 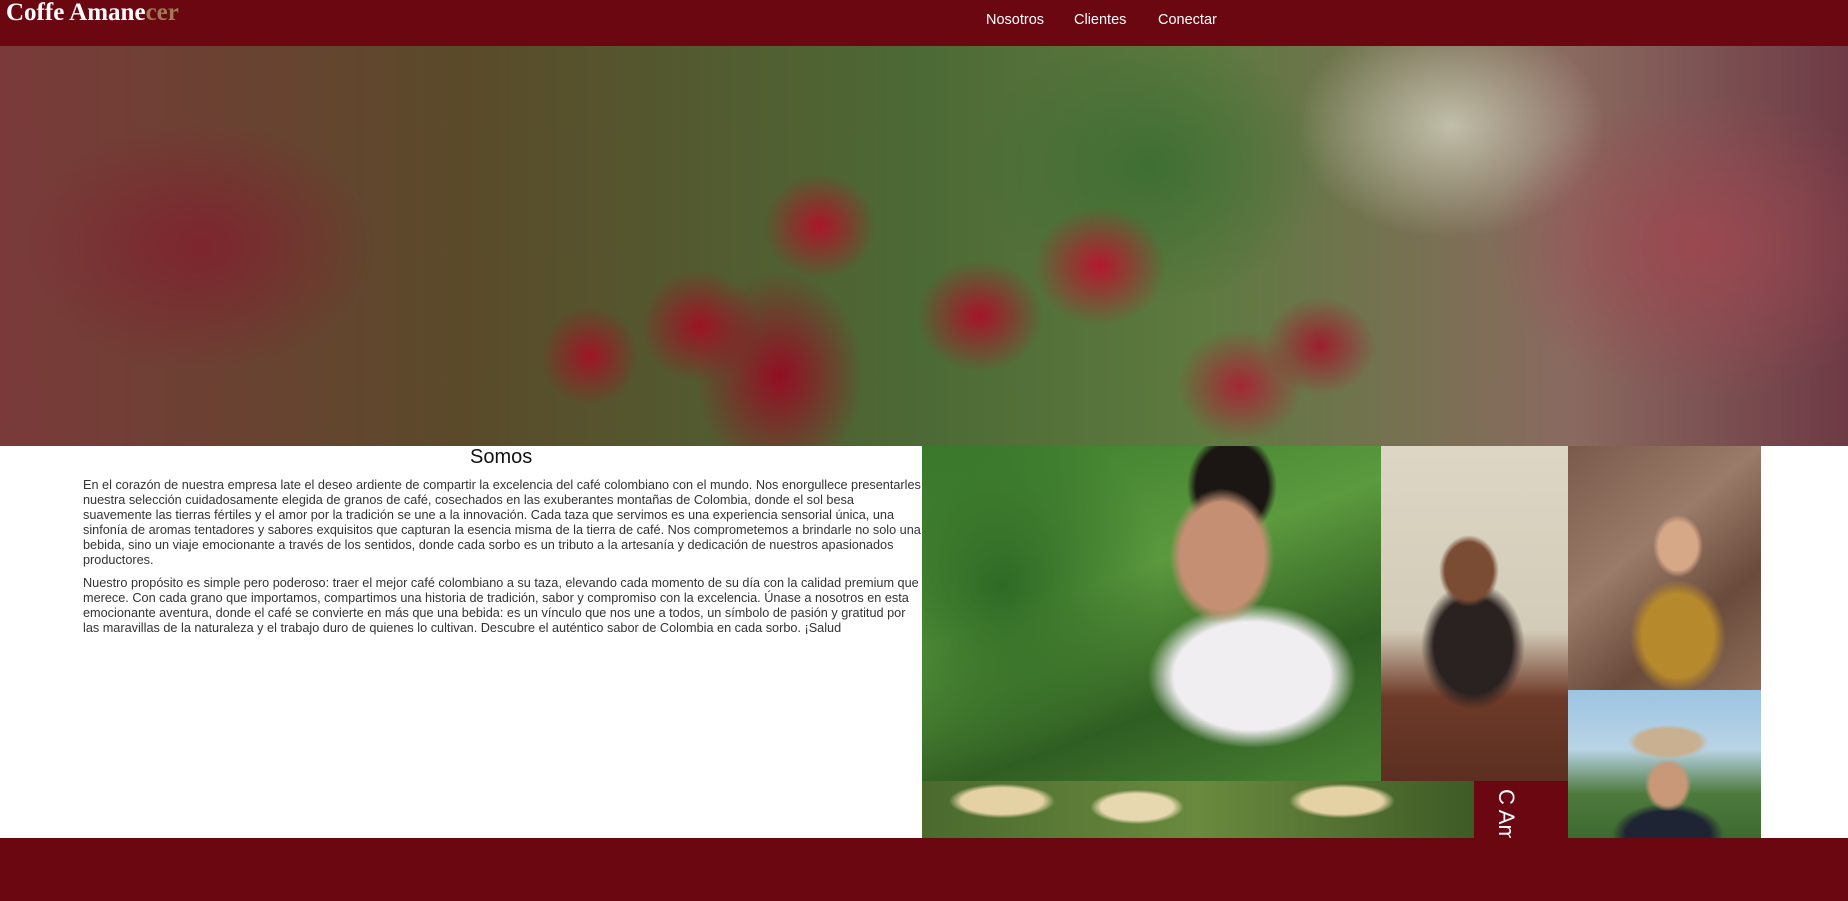 I want to click on coffee-farmer-photo, so click(x=1151, y=613).